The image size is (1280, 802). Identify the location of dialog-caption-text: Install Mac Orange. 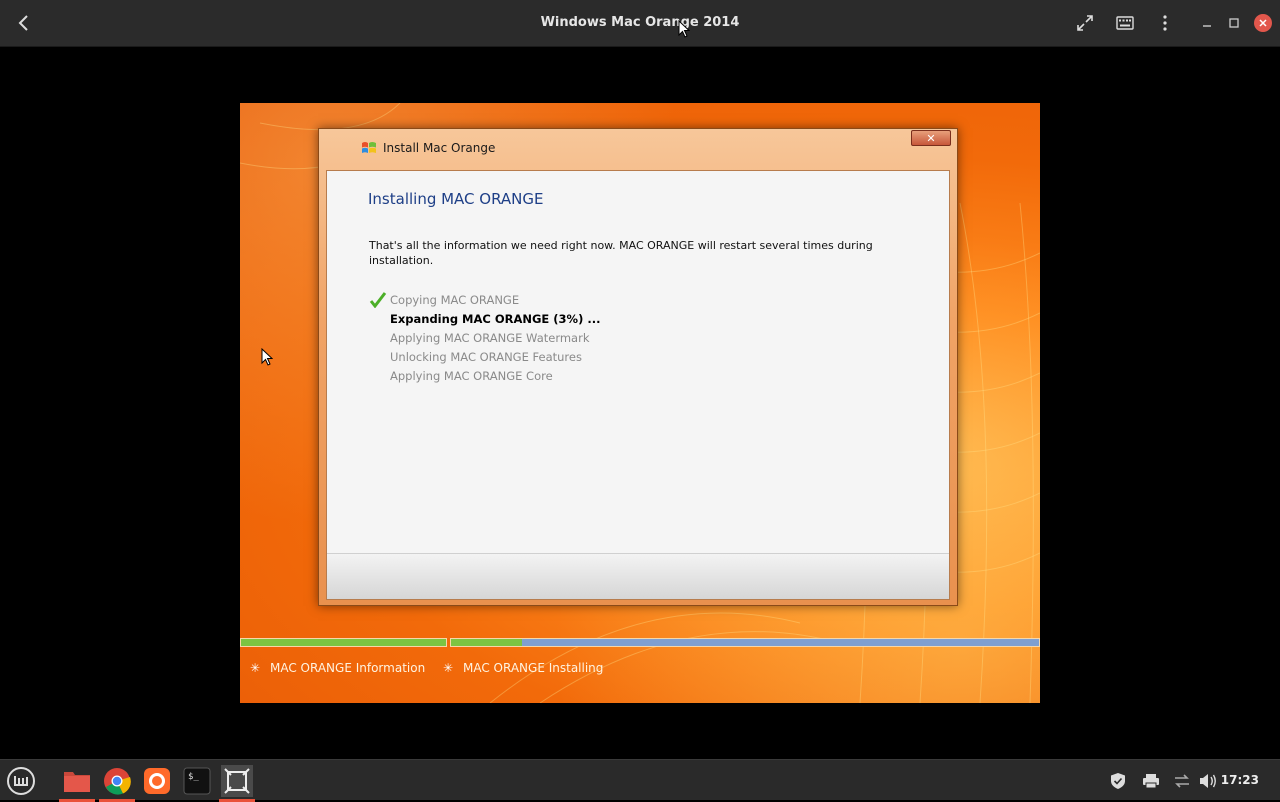
(439, 148).